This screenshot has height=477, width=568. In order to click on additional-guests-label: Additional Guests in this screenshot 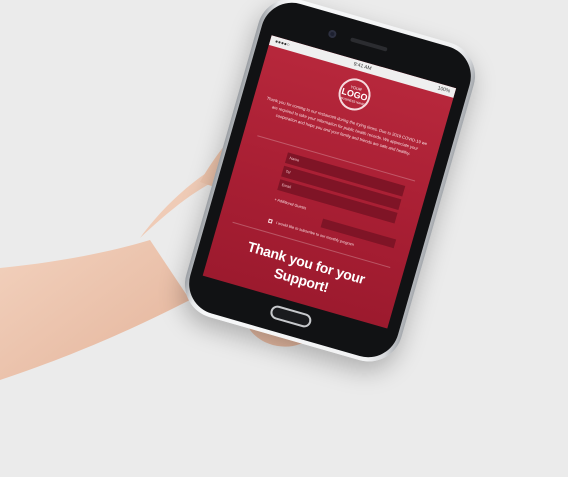, I will do `click(291, 204)`.